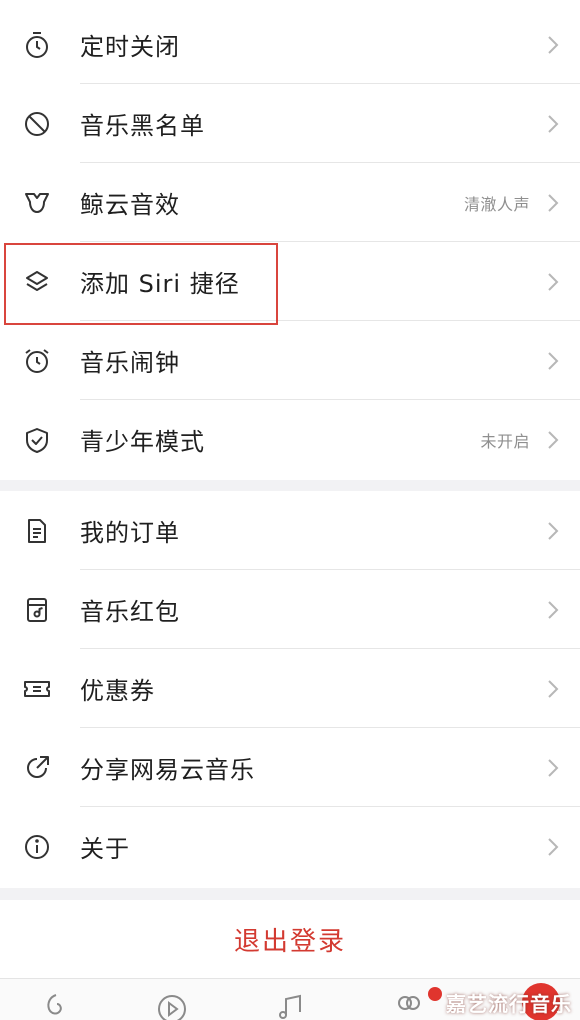 The width and height of the screenshot is (580, 1020). Describe the element at coordinates (290, 767) in the screenshot. I see `row-share-app: 分享网易云音乐` at that location.